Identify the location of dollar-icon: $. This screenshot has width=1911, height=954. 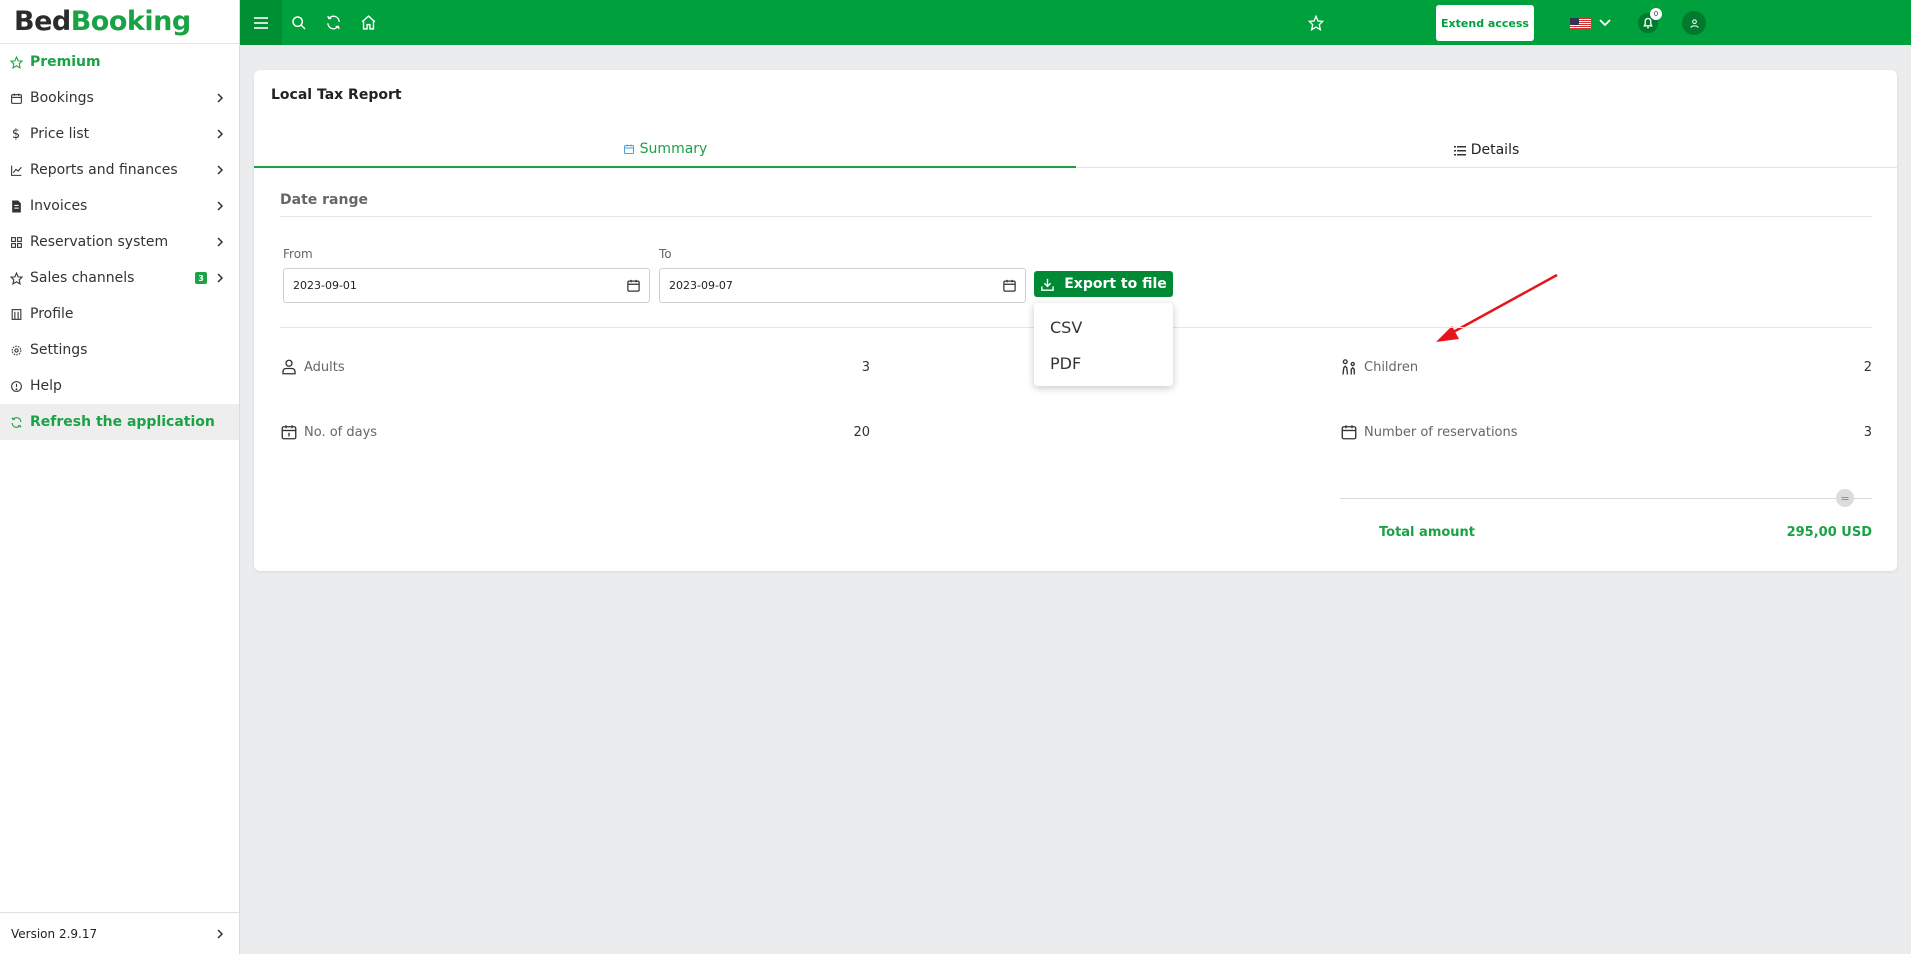
(16, 134).